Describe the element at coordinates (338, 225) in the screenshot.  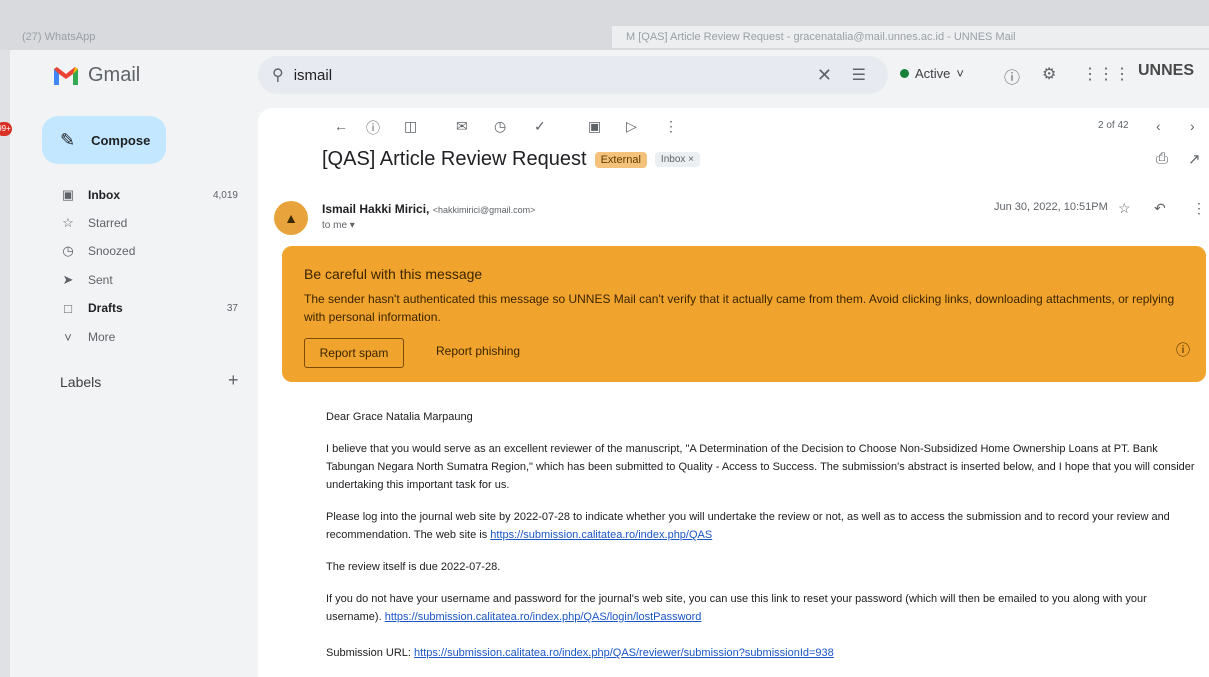
I see `recipient-dropdown: to me ▾` at that location.